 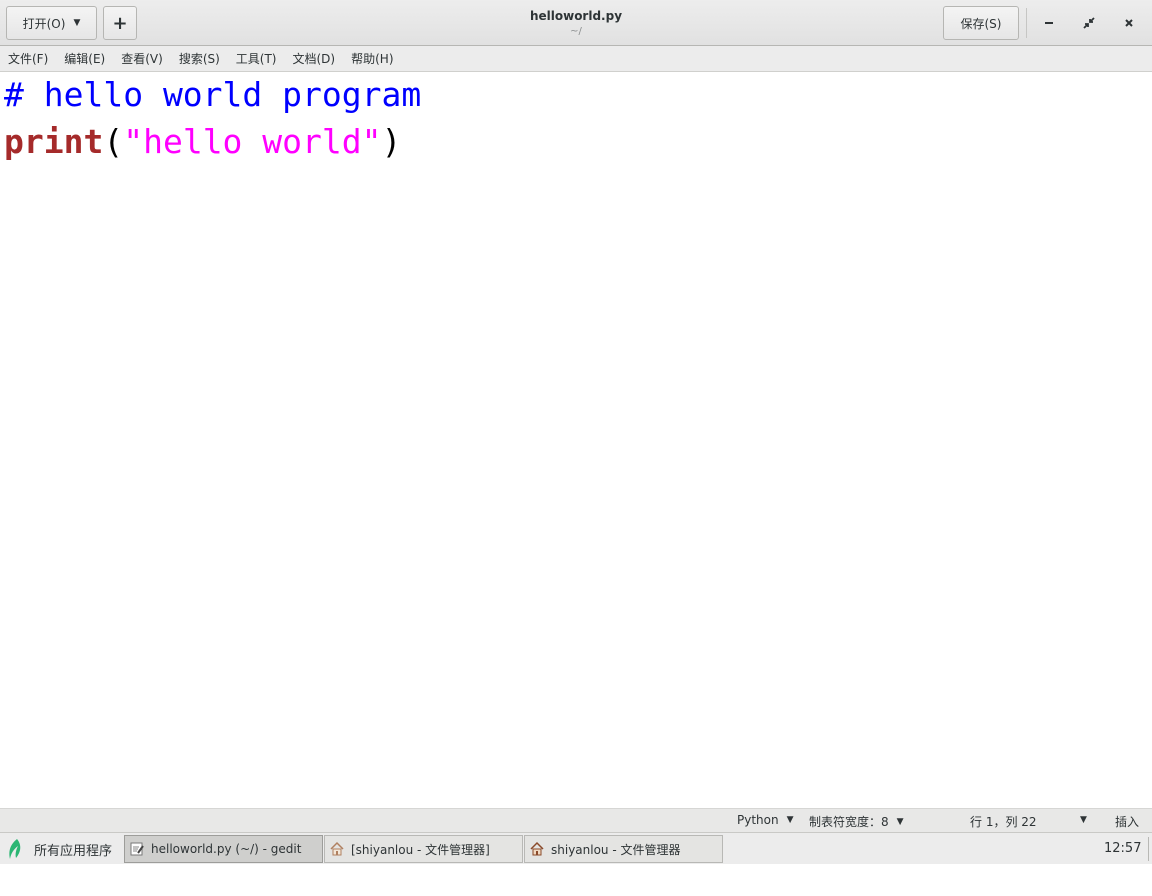 What do you see at coordinates (576, 820) in the screenshot?
I see `status-bar: Python ▼ 制表符宽度：8 ▼ 行 1，列 22 ▼ 插入` at bounding box center [576, 820].